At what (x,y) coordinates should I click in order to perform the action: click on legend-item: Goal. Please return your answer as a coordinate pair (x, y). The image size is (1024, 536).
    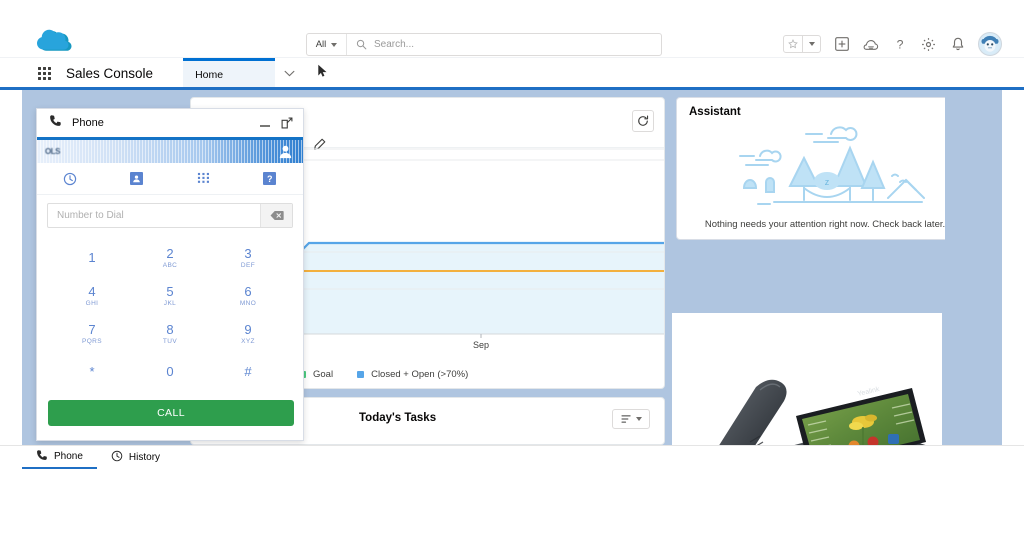
    Looking at the image, I should click on (316, 374).